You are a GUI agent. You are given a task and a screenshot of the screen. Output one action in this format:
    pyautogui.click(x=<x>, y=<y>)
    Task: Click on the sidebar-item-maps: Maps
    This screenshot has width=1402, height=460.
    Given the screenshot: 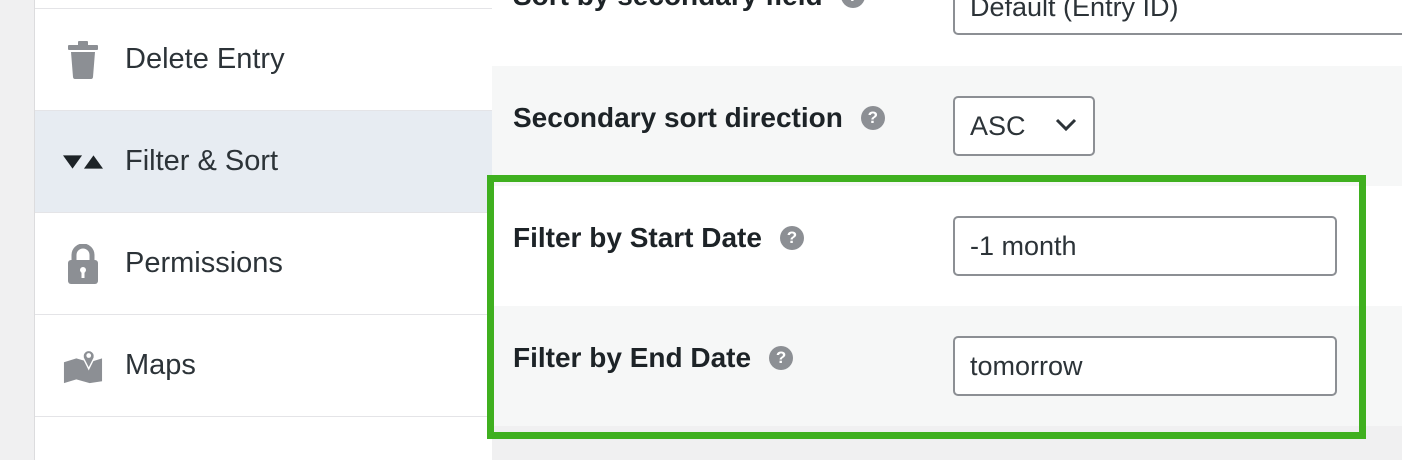 What is the action you would take?
    pyautogui.click(x=264, y=366)
    